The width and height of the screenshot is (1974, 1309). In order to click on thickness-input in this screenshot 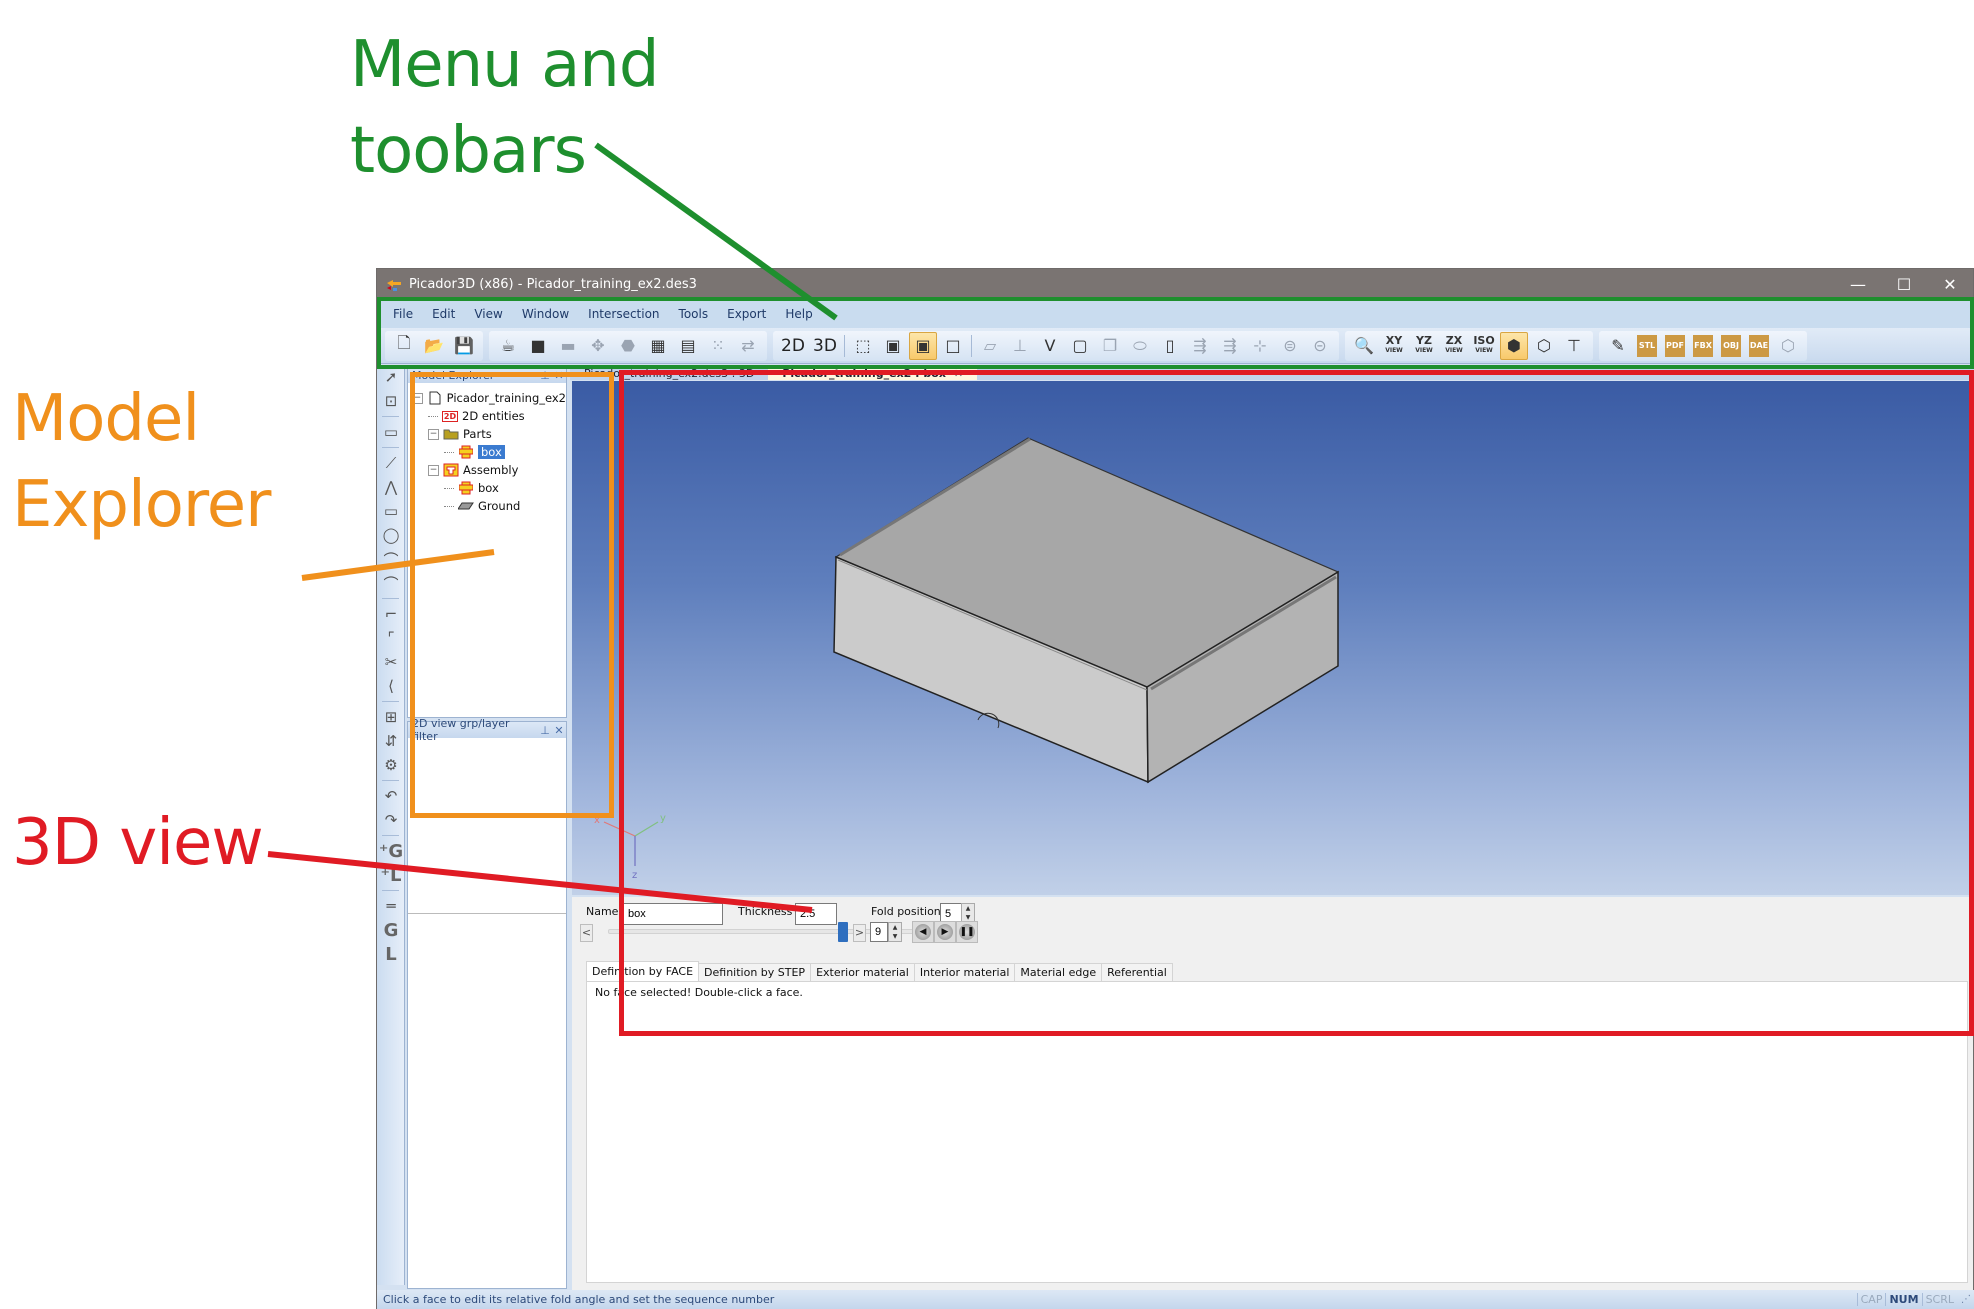, I will do `click(816, 914)`.